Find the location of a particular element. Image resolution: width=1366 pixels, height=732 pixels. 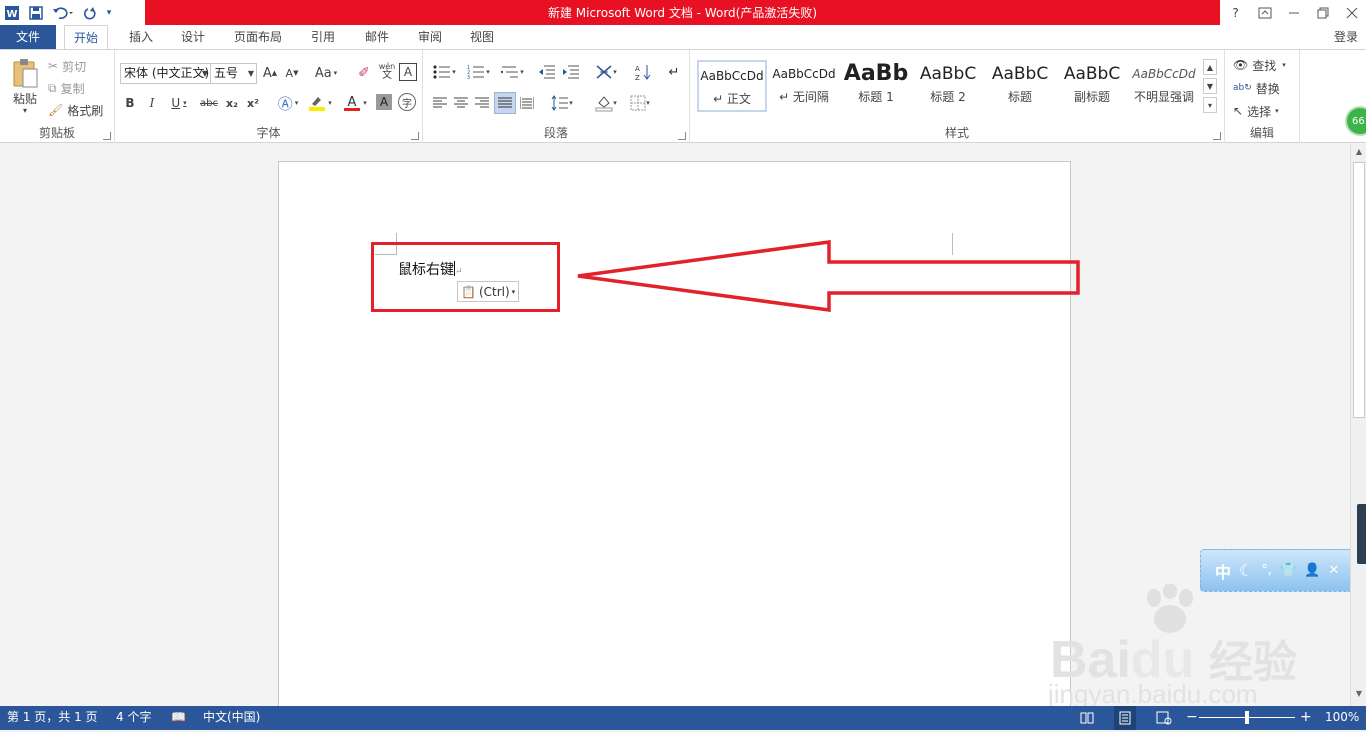

language-indicator: 中文(中国) is located at coordinates (231, 718).